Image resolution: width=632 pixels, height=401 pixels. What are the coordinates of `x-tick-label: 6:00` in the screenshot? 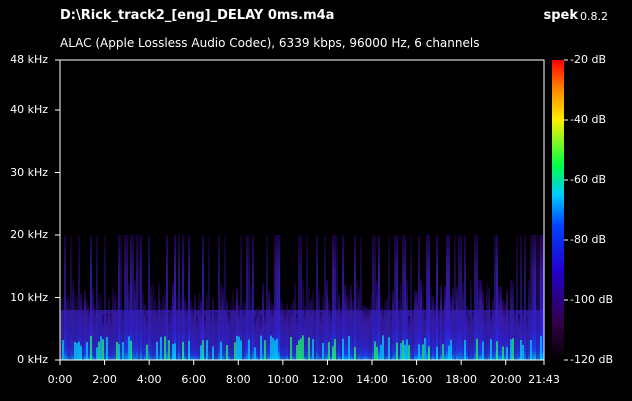 It's located at (194, 379).